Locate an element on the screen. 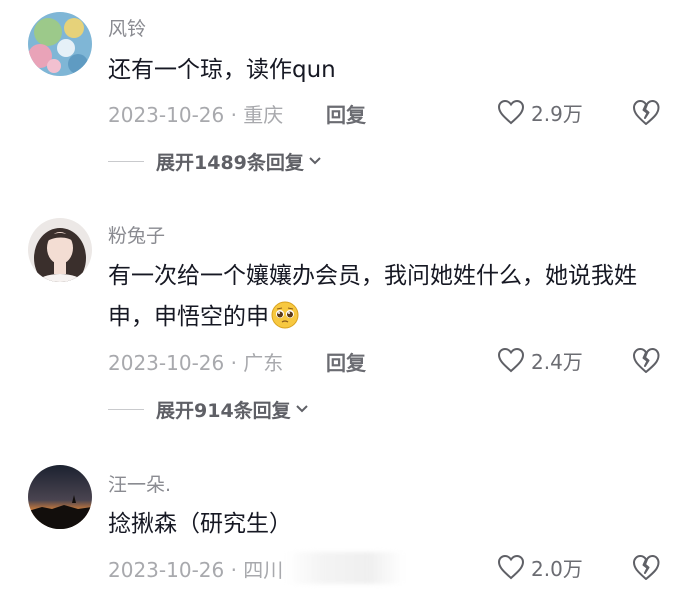 This screenshot has height=592, width=690. comment-text: 捻揪森（研究生） is located at coordinates (200, 524).